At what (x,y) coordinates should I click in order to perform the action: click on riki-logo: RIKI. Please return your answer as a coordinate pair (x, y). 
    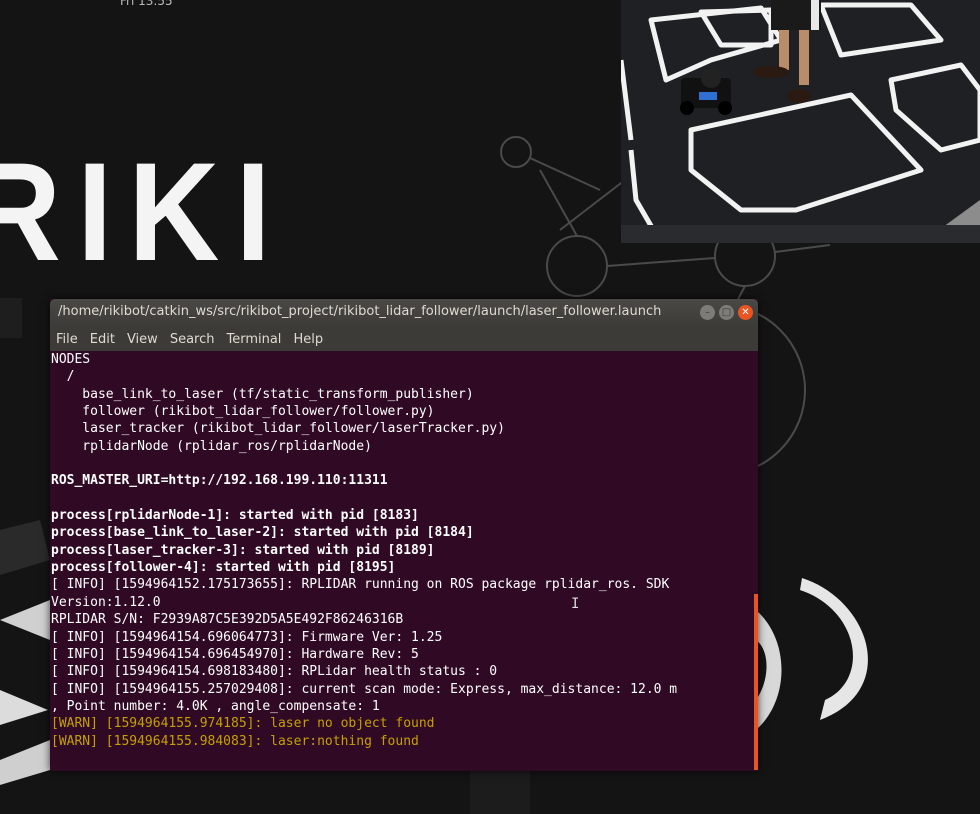
    Looking at the image, I should click on (143, 211).